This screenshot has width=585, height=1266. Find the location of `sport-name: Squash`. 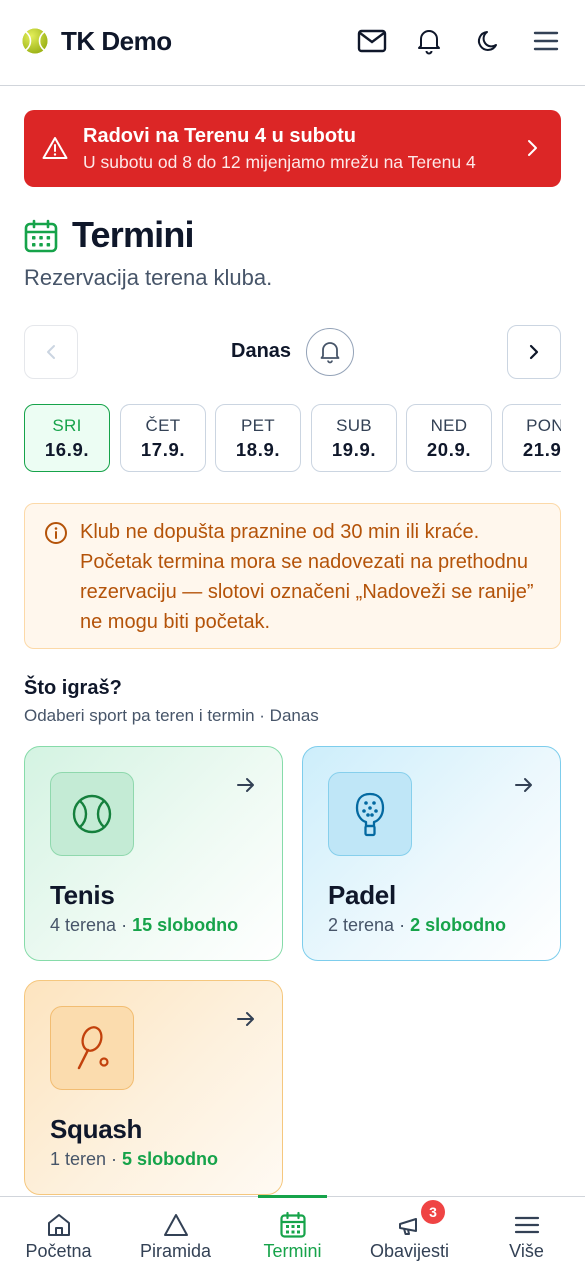

sport-name: Squash is located at coordinates (96, 1129).